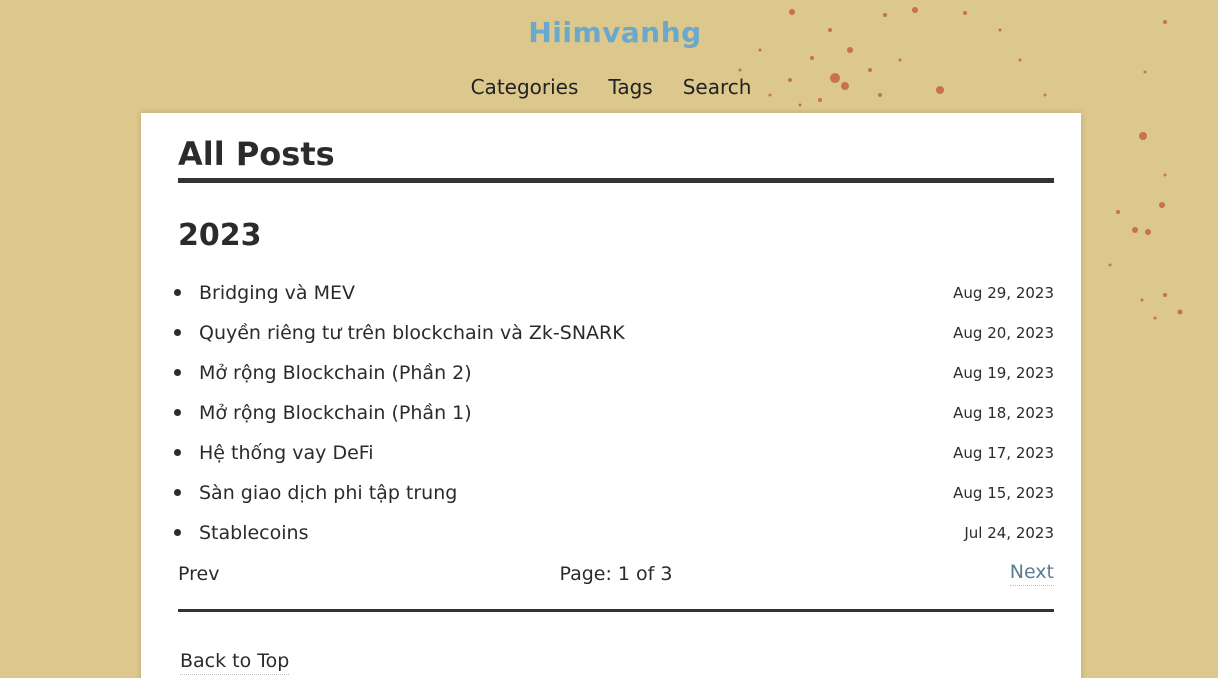  What do you see at coordinates (616, 180) in the screenshot?
I see `title-divider` at bounding box center [616, 180].